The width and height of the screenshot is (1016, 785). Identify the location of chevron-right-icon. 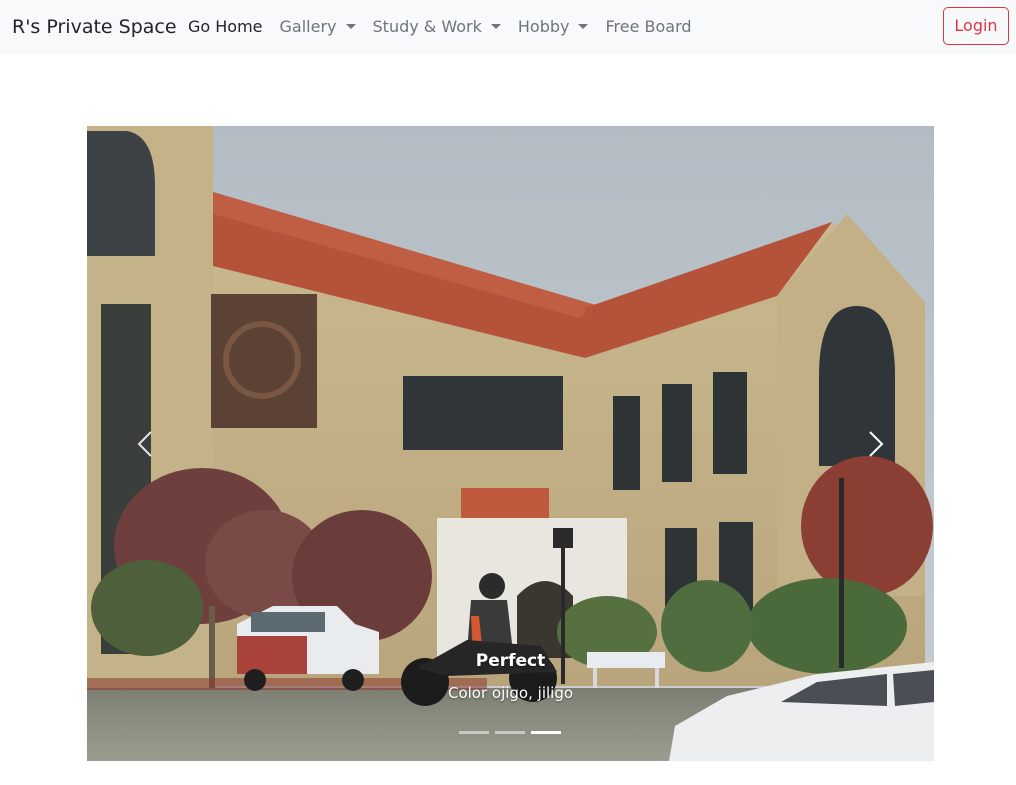
(876, 443).